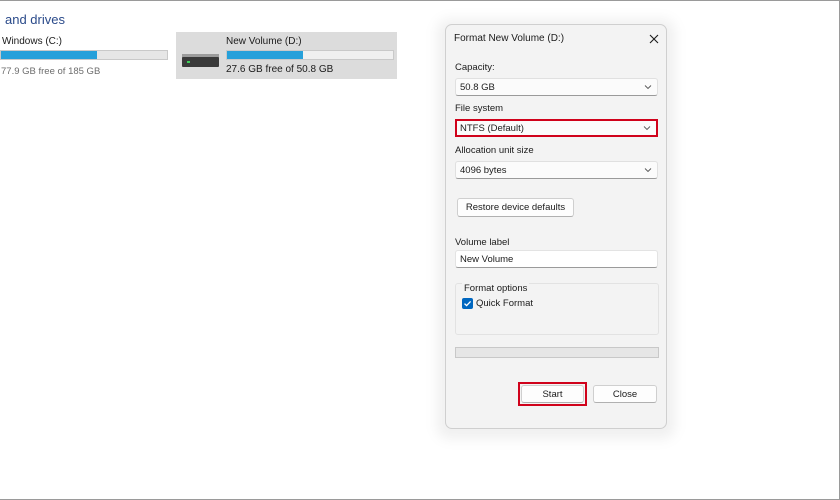  Describe the element at coordinates (482, 242) in the screenshot. I see `volume-label-label: Volume label` at that location.